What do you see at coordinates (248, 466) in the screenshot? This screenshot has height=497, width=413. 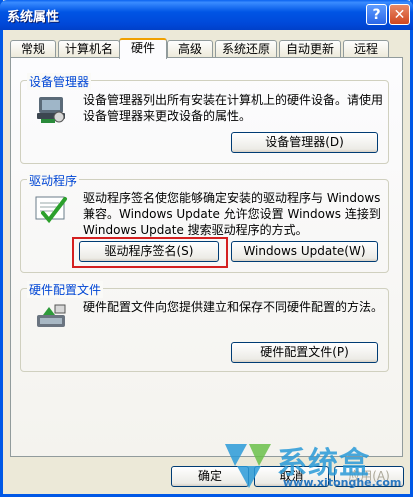 I see `watermark-logo-icon` at bounding box center [248, 466].